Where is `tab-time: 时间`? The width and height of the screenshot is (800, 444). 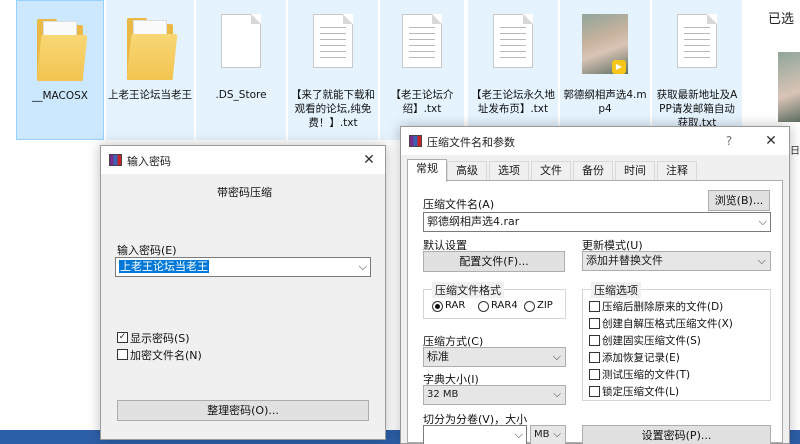
tab-time: 时间 is located at coordinates (635, 171).